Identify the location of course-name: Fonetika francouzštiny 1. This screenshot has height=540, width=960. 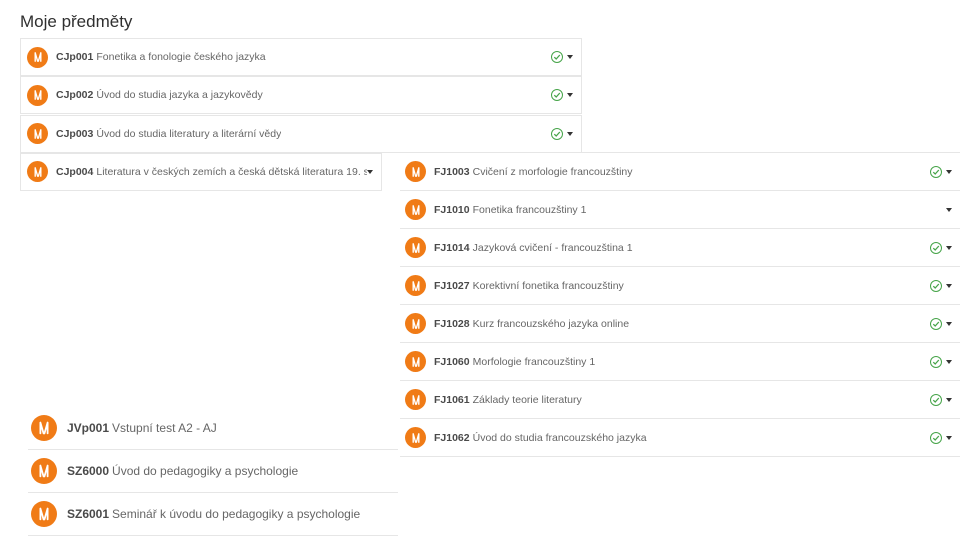
(529, 209).